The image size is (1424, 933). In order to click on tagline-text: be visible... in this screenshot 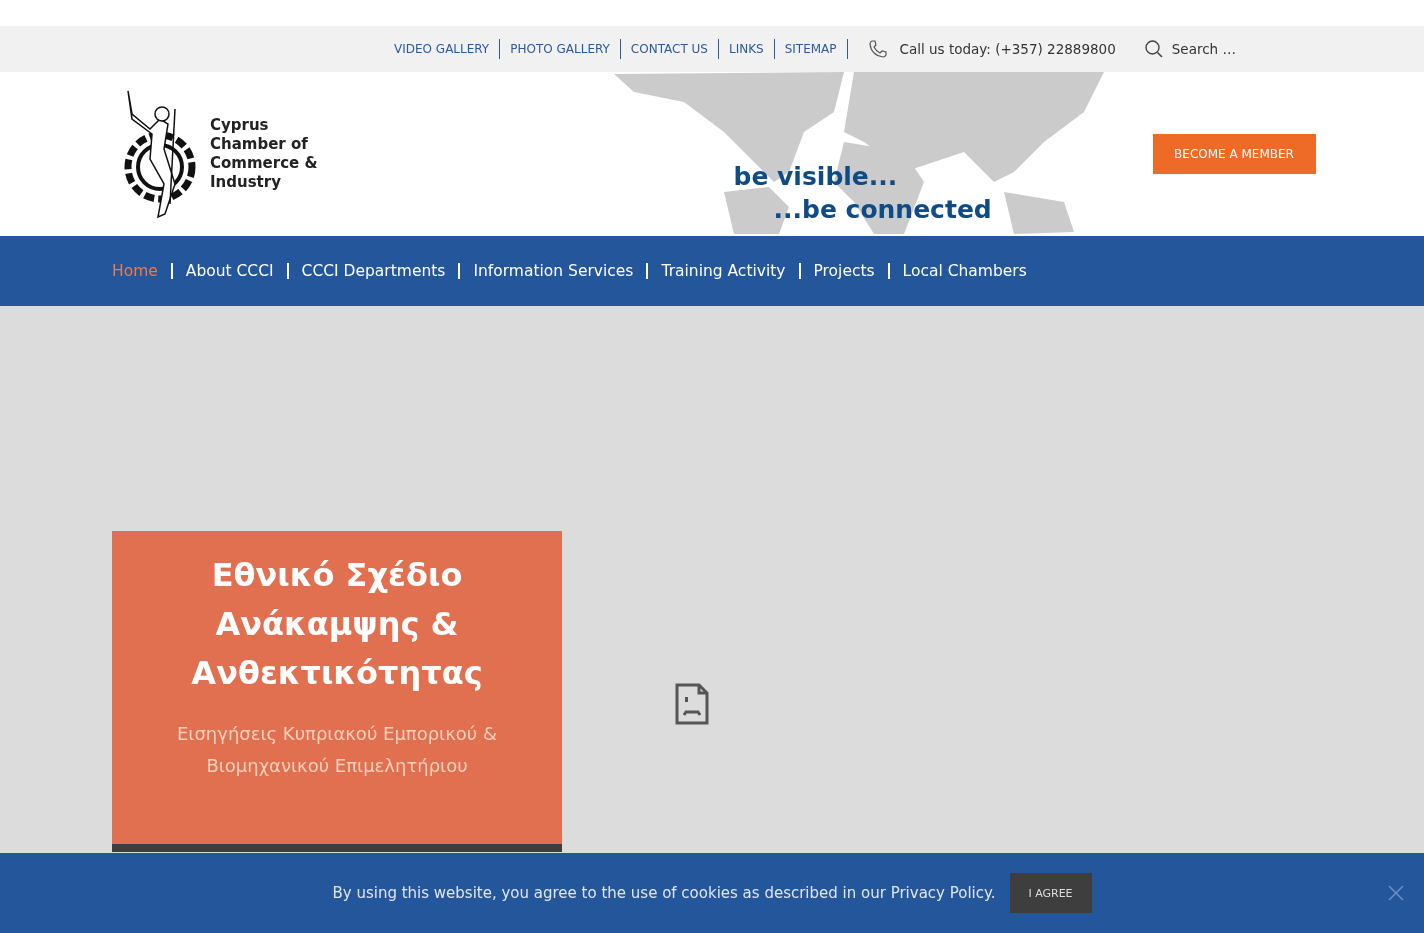, I will do `click(816, 177)`.